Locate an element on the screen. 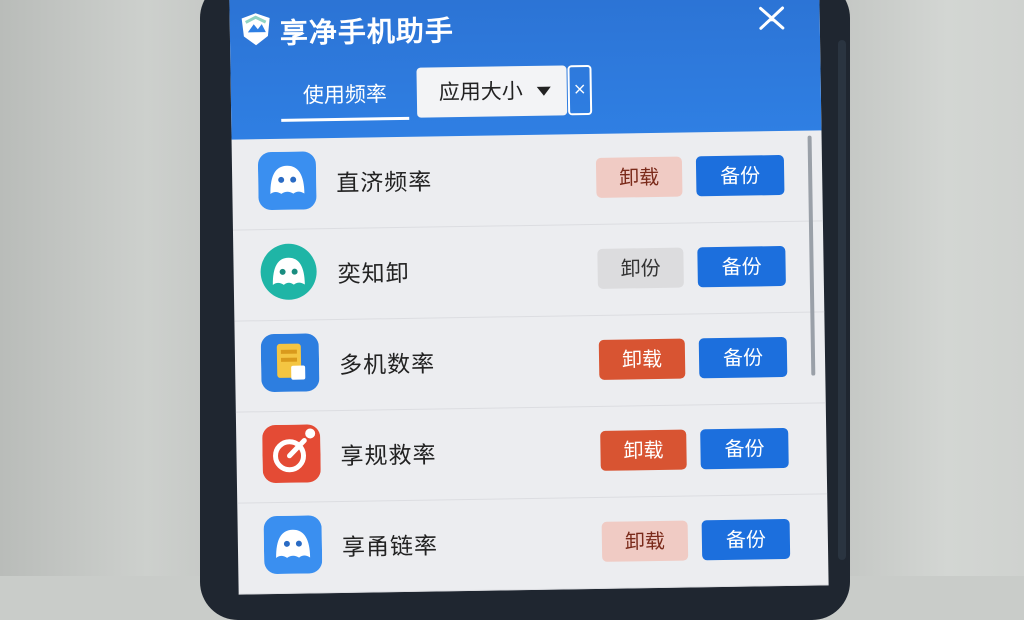  clear-filter-button: × is located at coordinates (580, 90).